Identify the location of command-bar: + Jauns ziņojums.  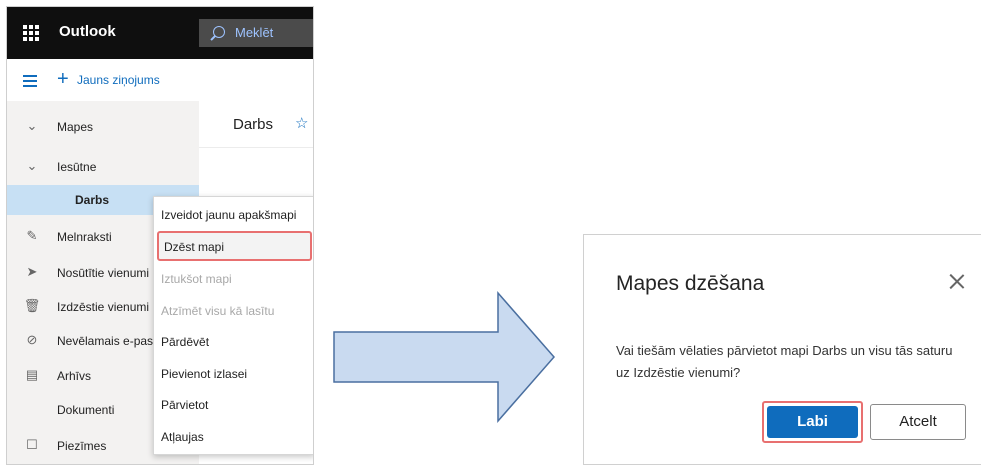
(160, 80).